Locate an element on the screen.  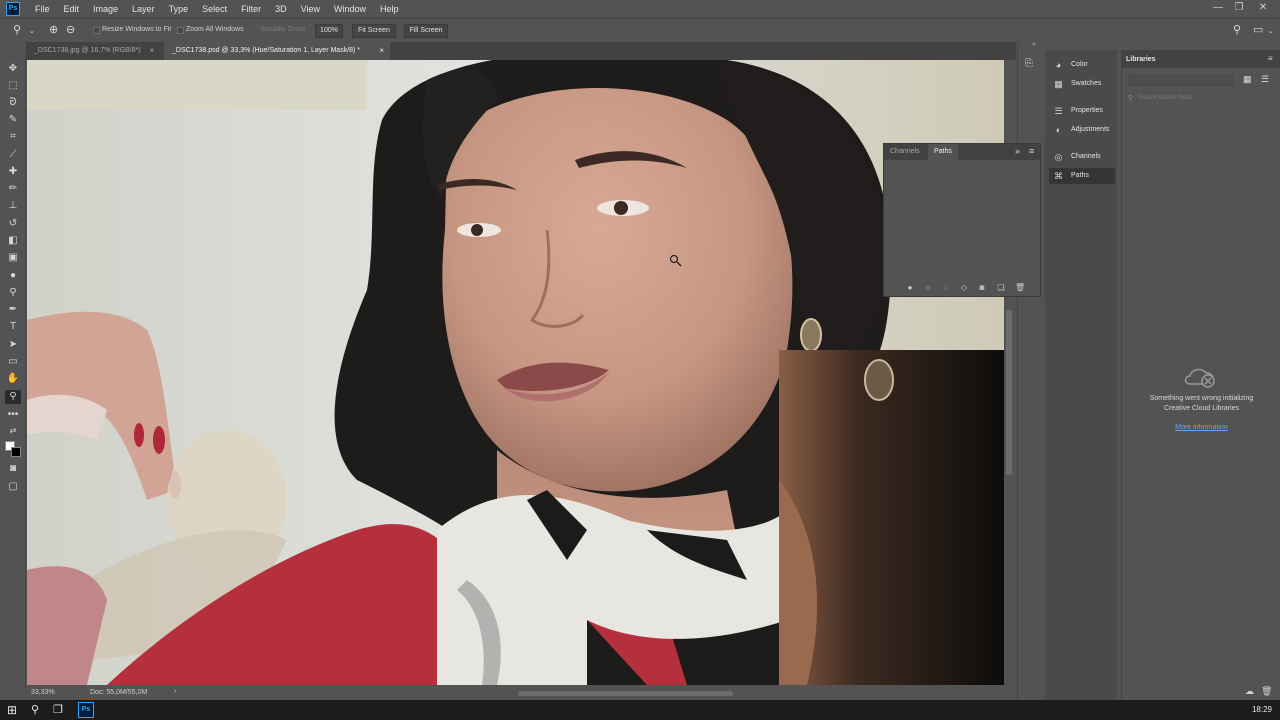
brush-tool-icon: ✏ is located at coordinates (13, 189).